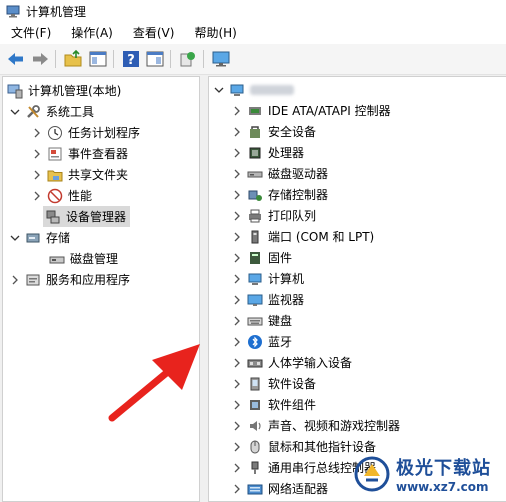  What do you see at coordinates (255, 279) in the screenshot?
I see `computer-icon` at bounding box center [255, 279].